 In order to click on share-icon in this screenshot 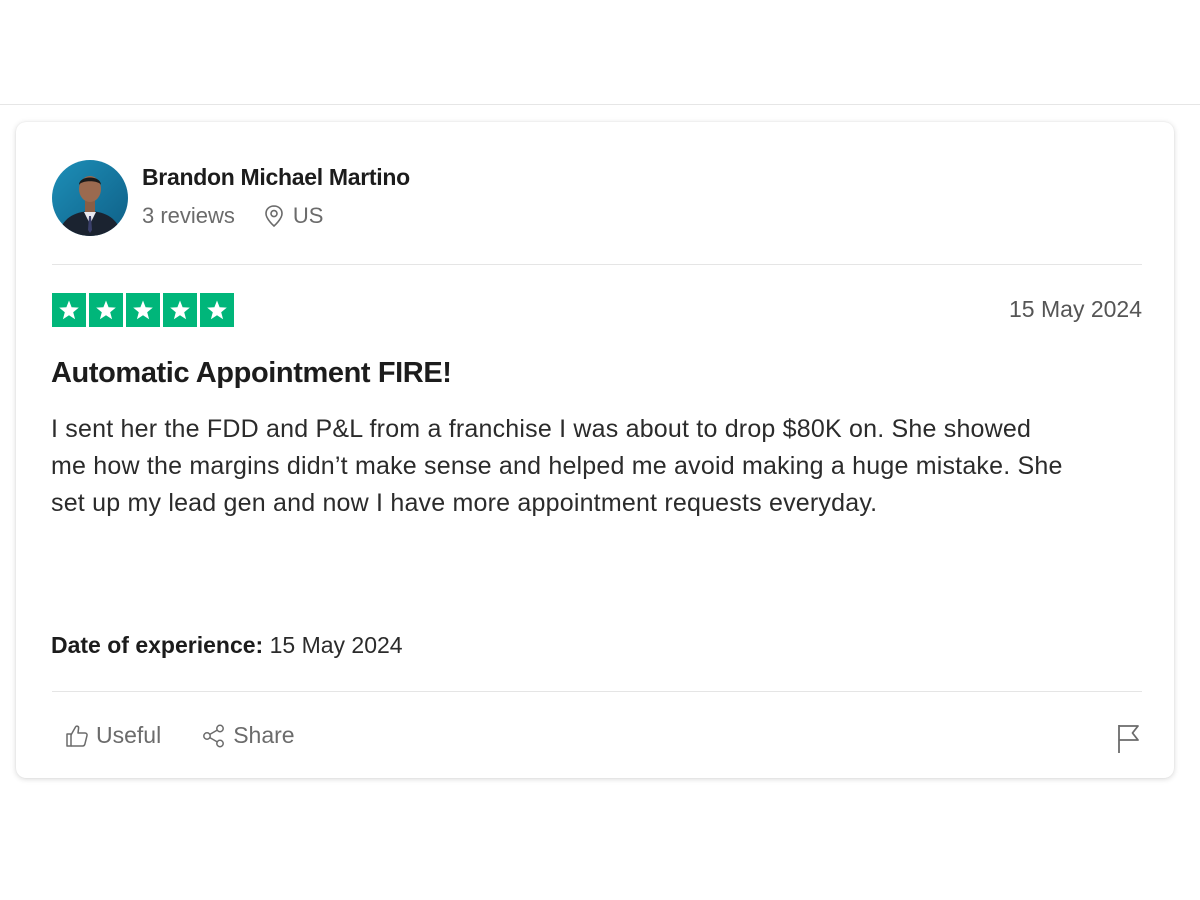, I will do `click(214, 736)`.